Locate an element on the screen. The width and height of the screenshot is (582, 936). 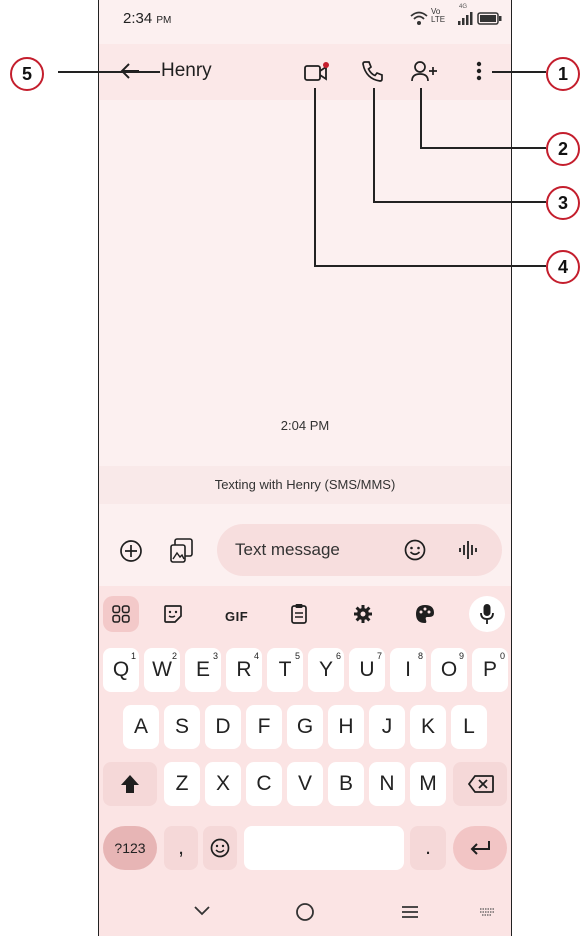
voice-wave-icon is located at coordinates (468, 550).